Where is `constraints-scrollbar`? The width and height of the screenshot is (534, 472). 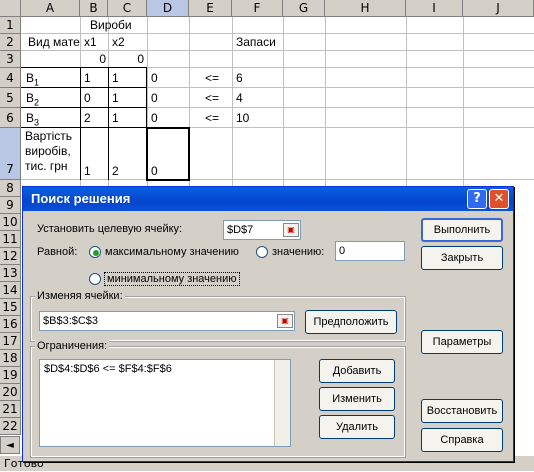
constraints-scrollbar is located at coordinates (282, 403).